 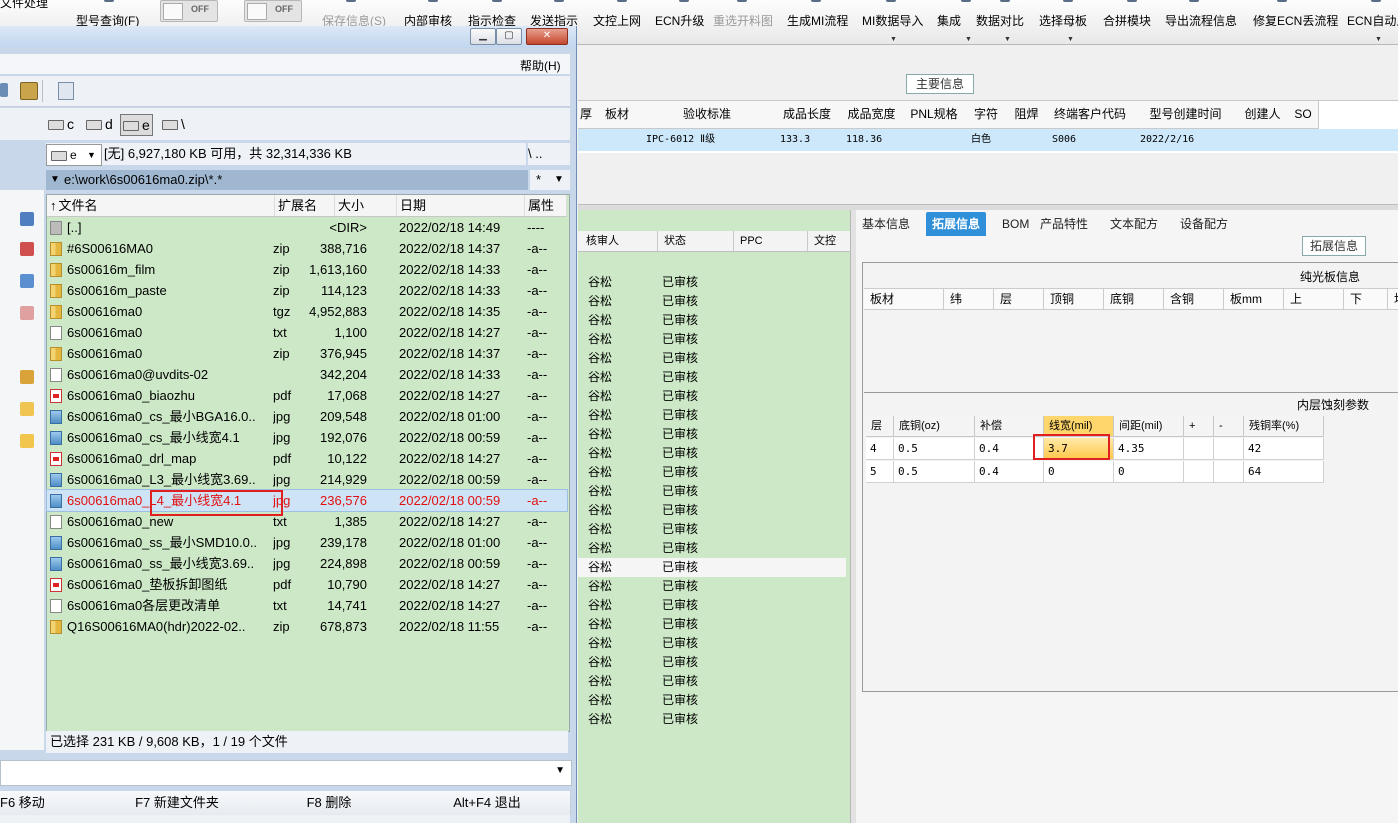 I want to click on function-key-button: F7 新建文件夹, so click(x=177, y=803).